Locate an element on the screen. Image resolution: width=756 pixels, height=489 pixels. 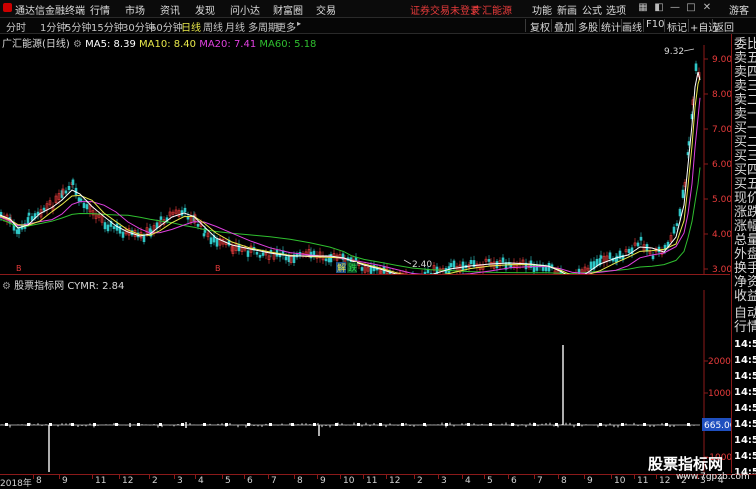
period-tab-60min: 60分钟 is located at coordinates (166, 26).